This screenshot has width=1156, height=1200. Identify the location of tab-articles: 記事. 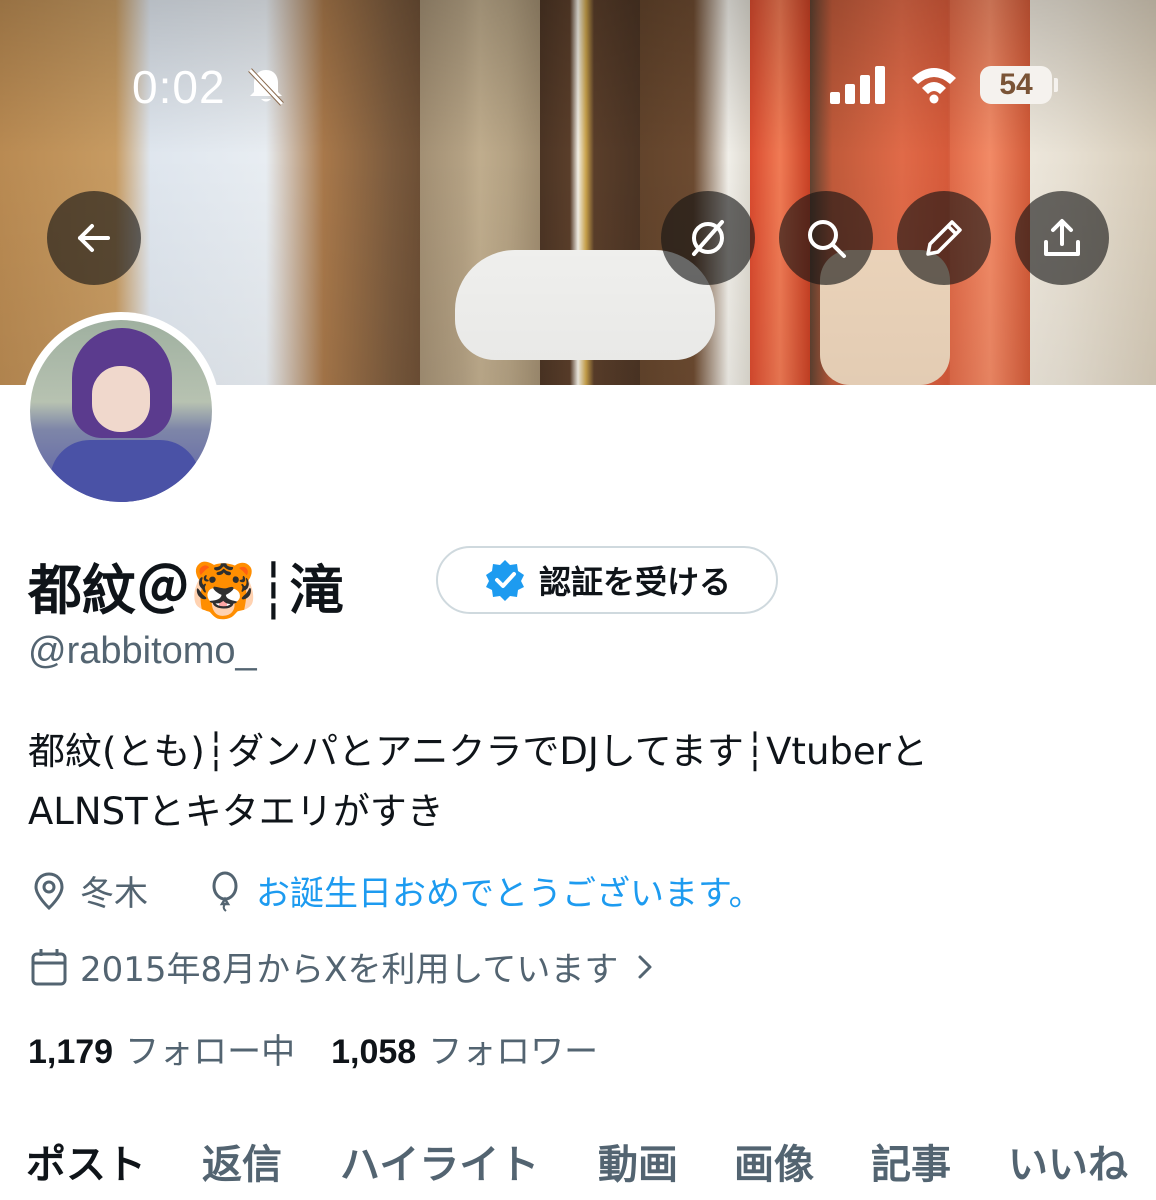
(911, 1161).